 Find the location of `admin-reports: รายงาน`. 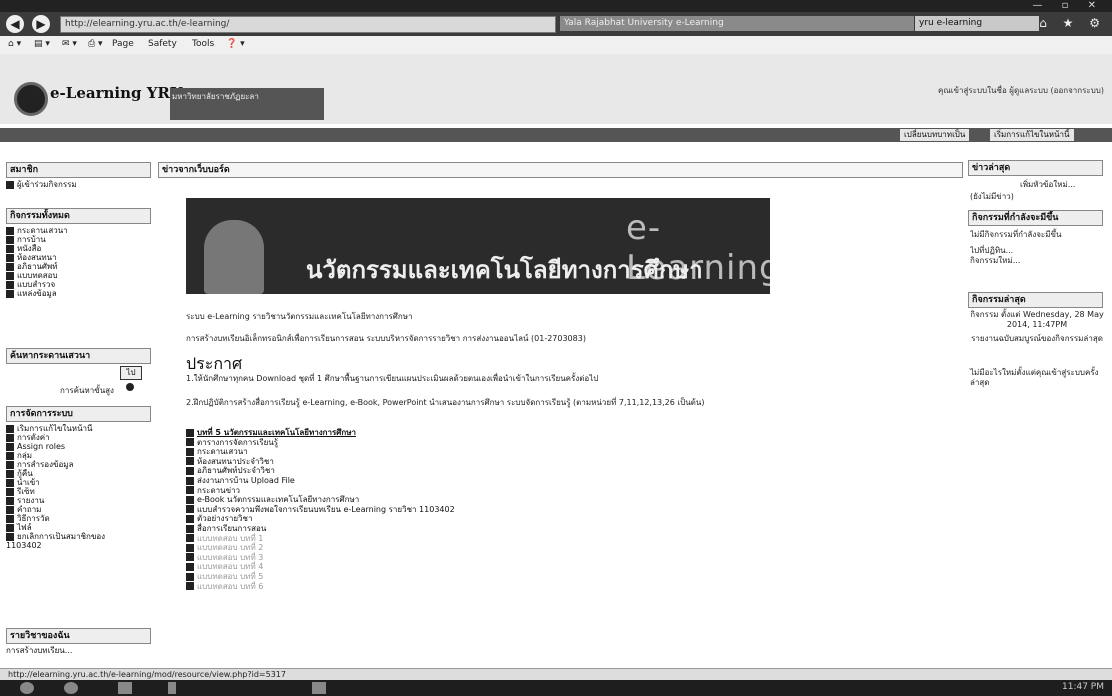

admin-reports: รายงาน is located at coordinates (79, 500).